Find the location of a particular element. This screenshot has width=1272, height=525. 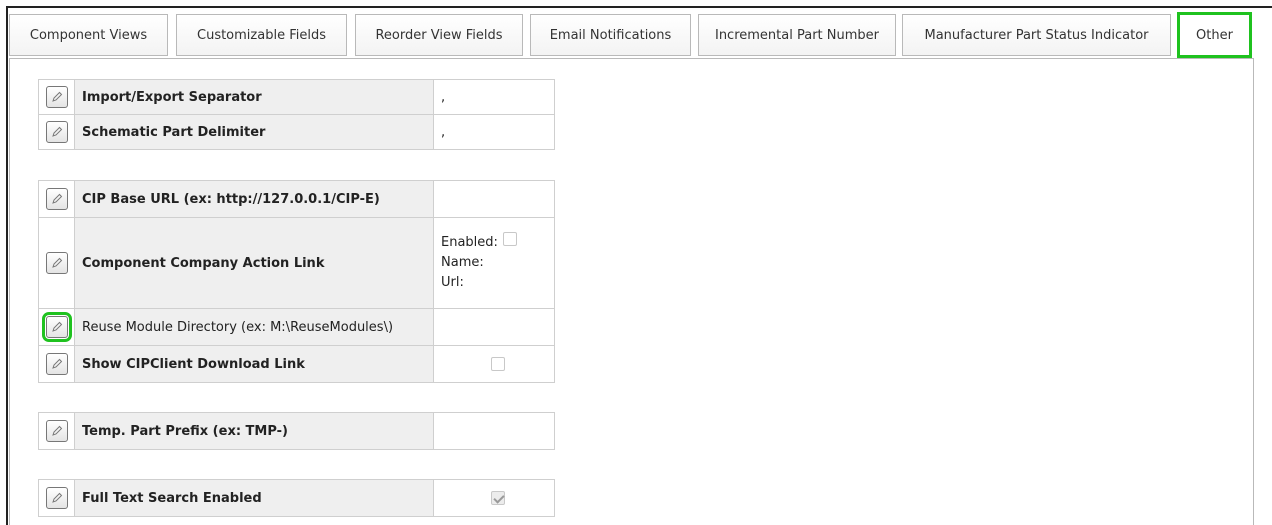

setting-row-schematic-part-delimiter: Schematic Part Delimiter , is located at coordinates (296, 132).